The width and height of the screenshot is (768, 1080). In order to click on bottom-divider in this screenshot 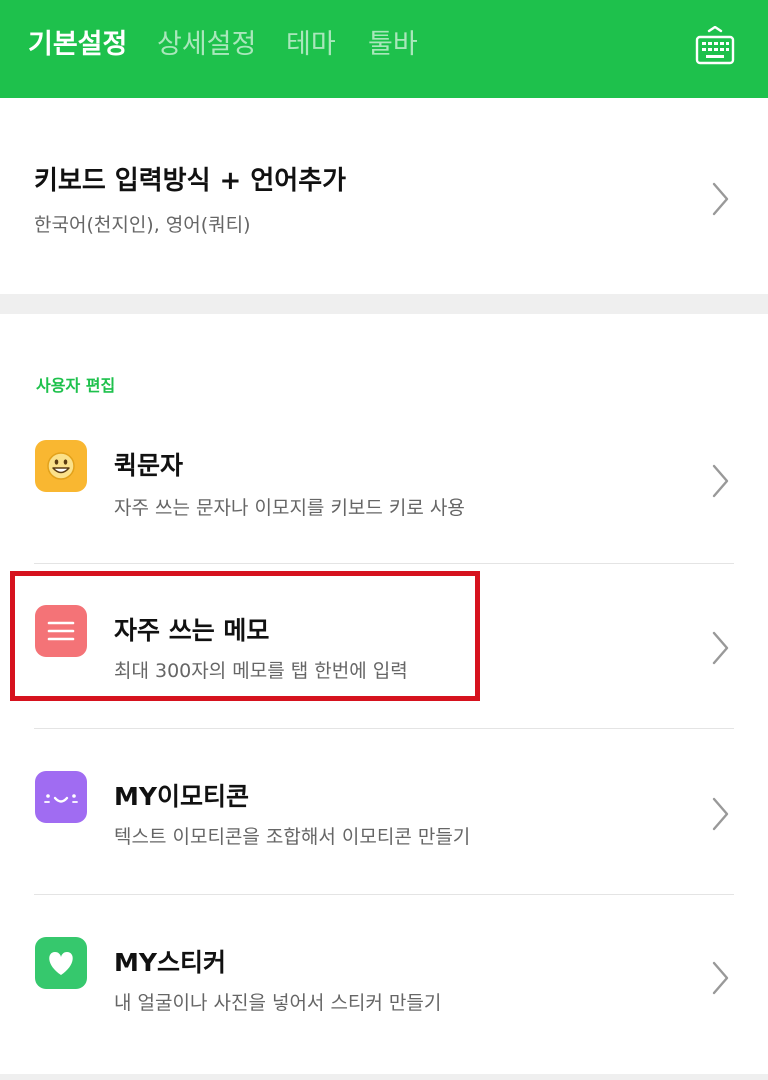, I will do `click(384, 1077)`.